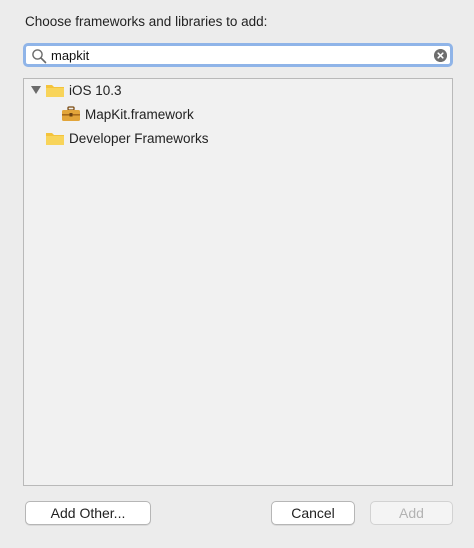 The width and height of the screenshot is (474, 548). I want to click on search-field, so click(238, 55).